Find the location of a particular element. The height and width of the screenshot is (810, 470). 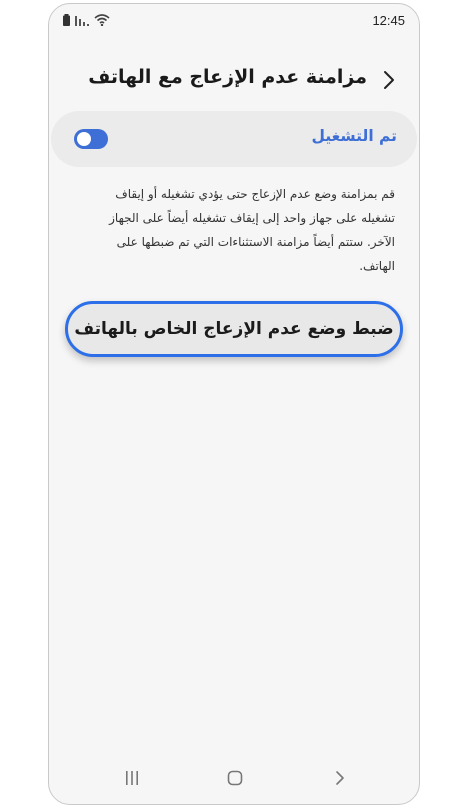

header: مزامنة عدم الإزعاج مع الهاتف is located at coordinates (234, 80).